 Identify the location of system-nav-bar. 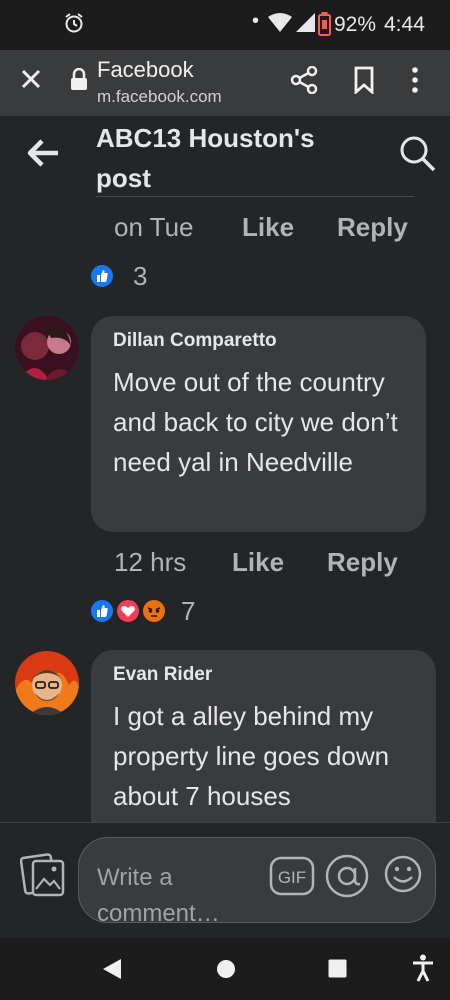
(225, 969).